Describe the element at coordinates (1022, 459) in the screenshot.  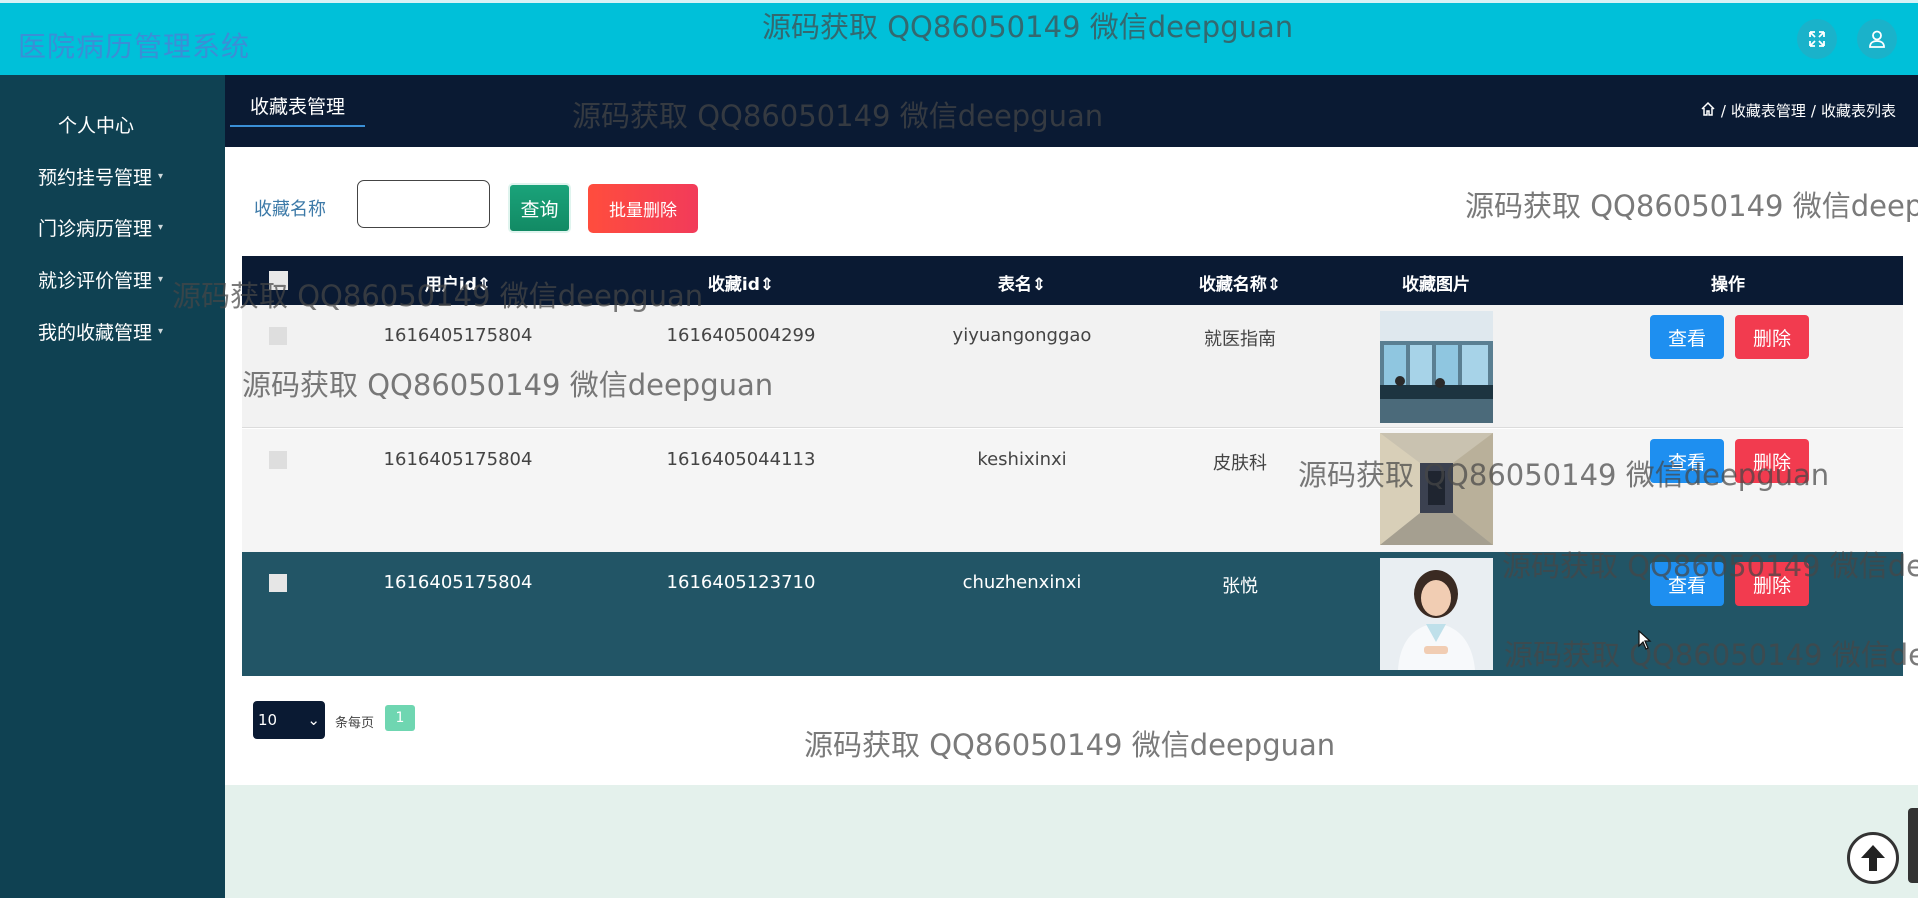
I see `cell-table-name: keshixinxi` at that location.